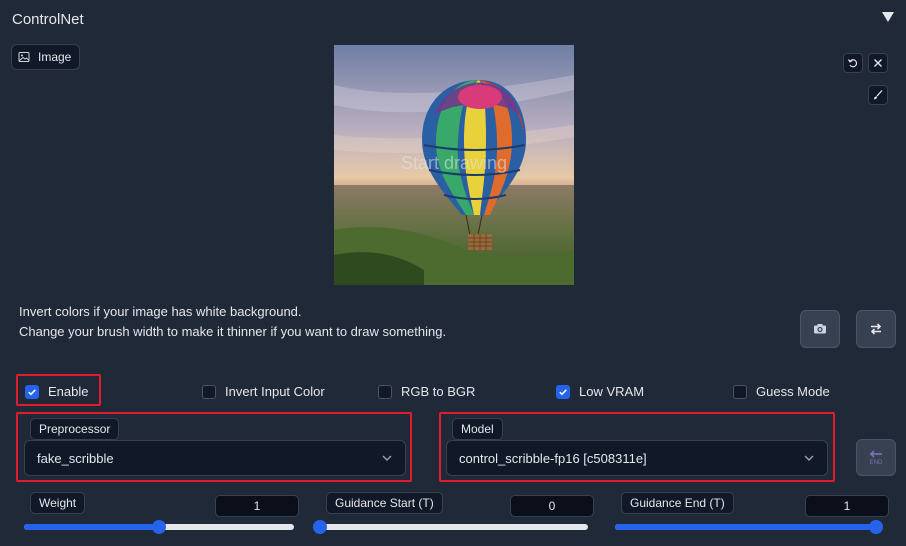 This screenshot has height=546, width=906. I want to click on guidance-start-label: Guidance Start (T), so click(384, 503).